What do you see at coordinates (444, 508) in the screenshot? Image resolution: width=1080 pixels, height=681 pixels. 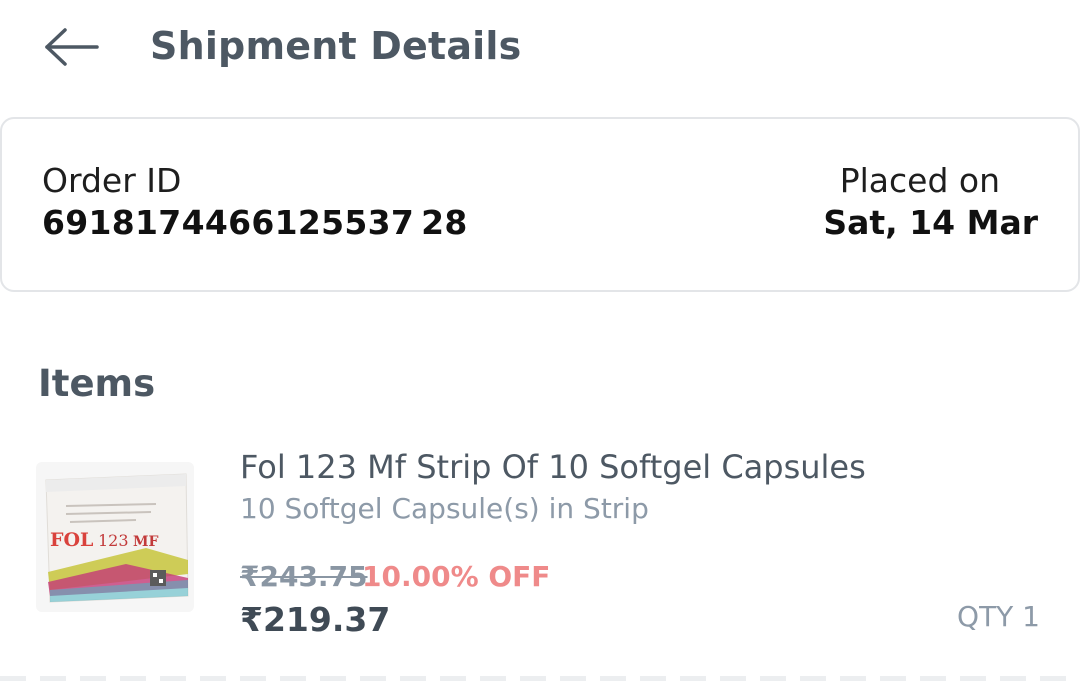 I see `item-pack-size: 10 Softgel Capsule(s) in Strip` at bounding box center [444, 508].